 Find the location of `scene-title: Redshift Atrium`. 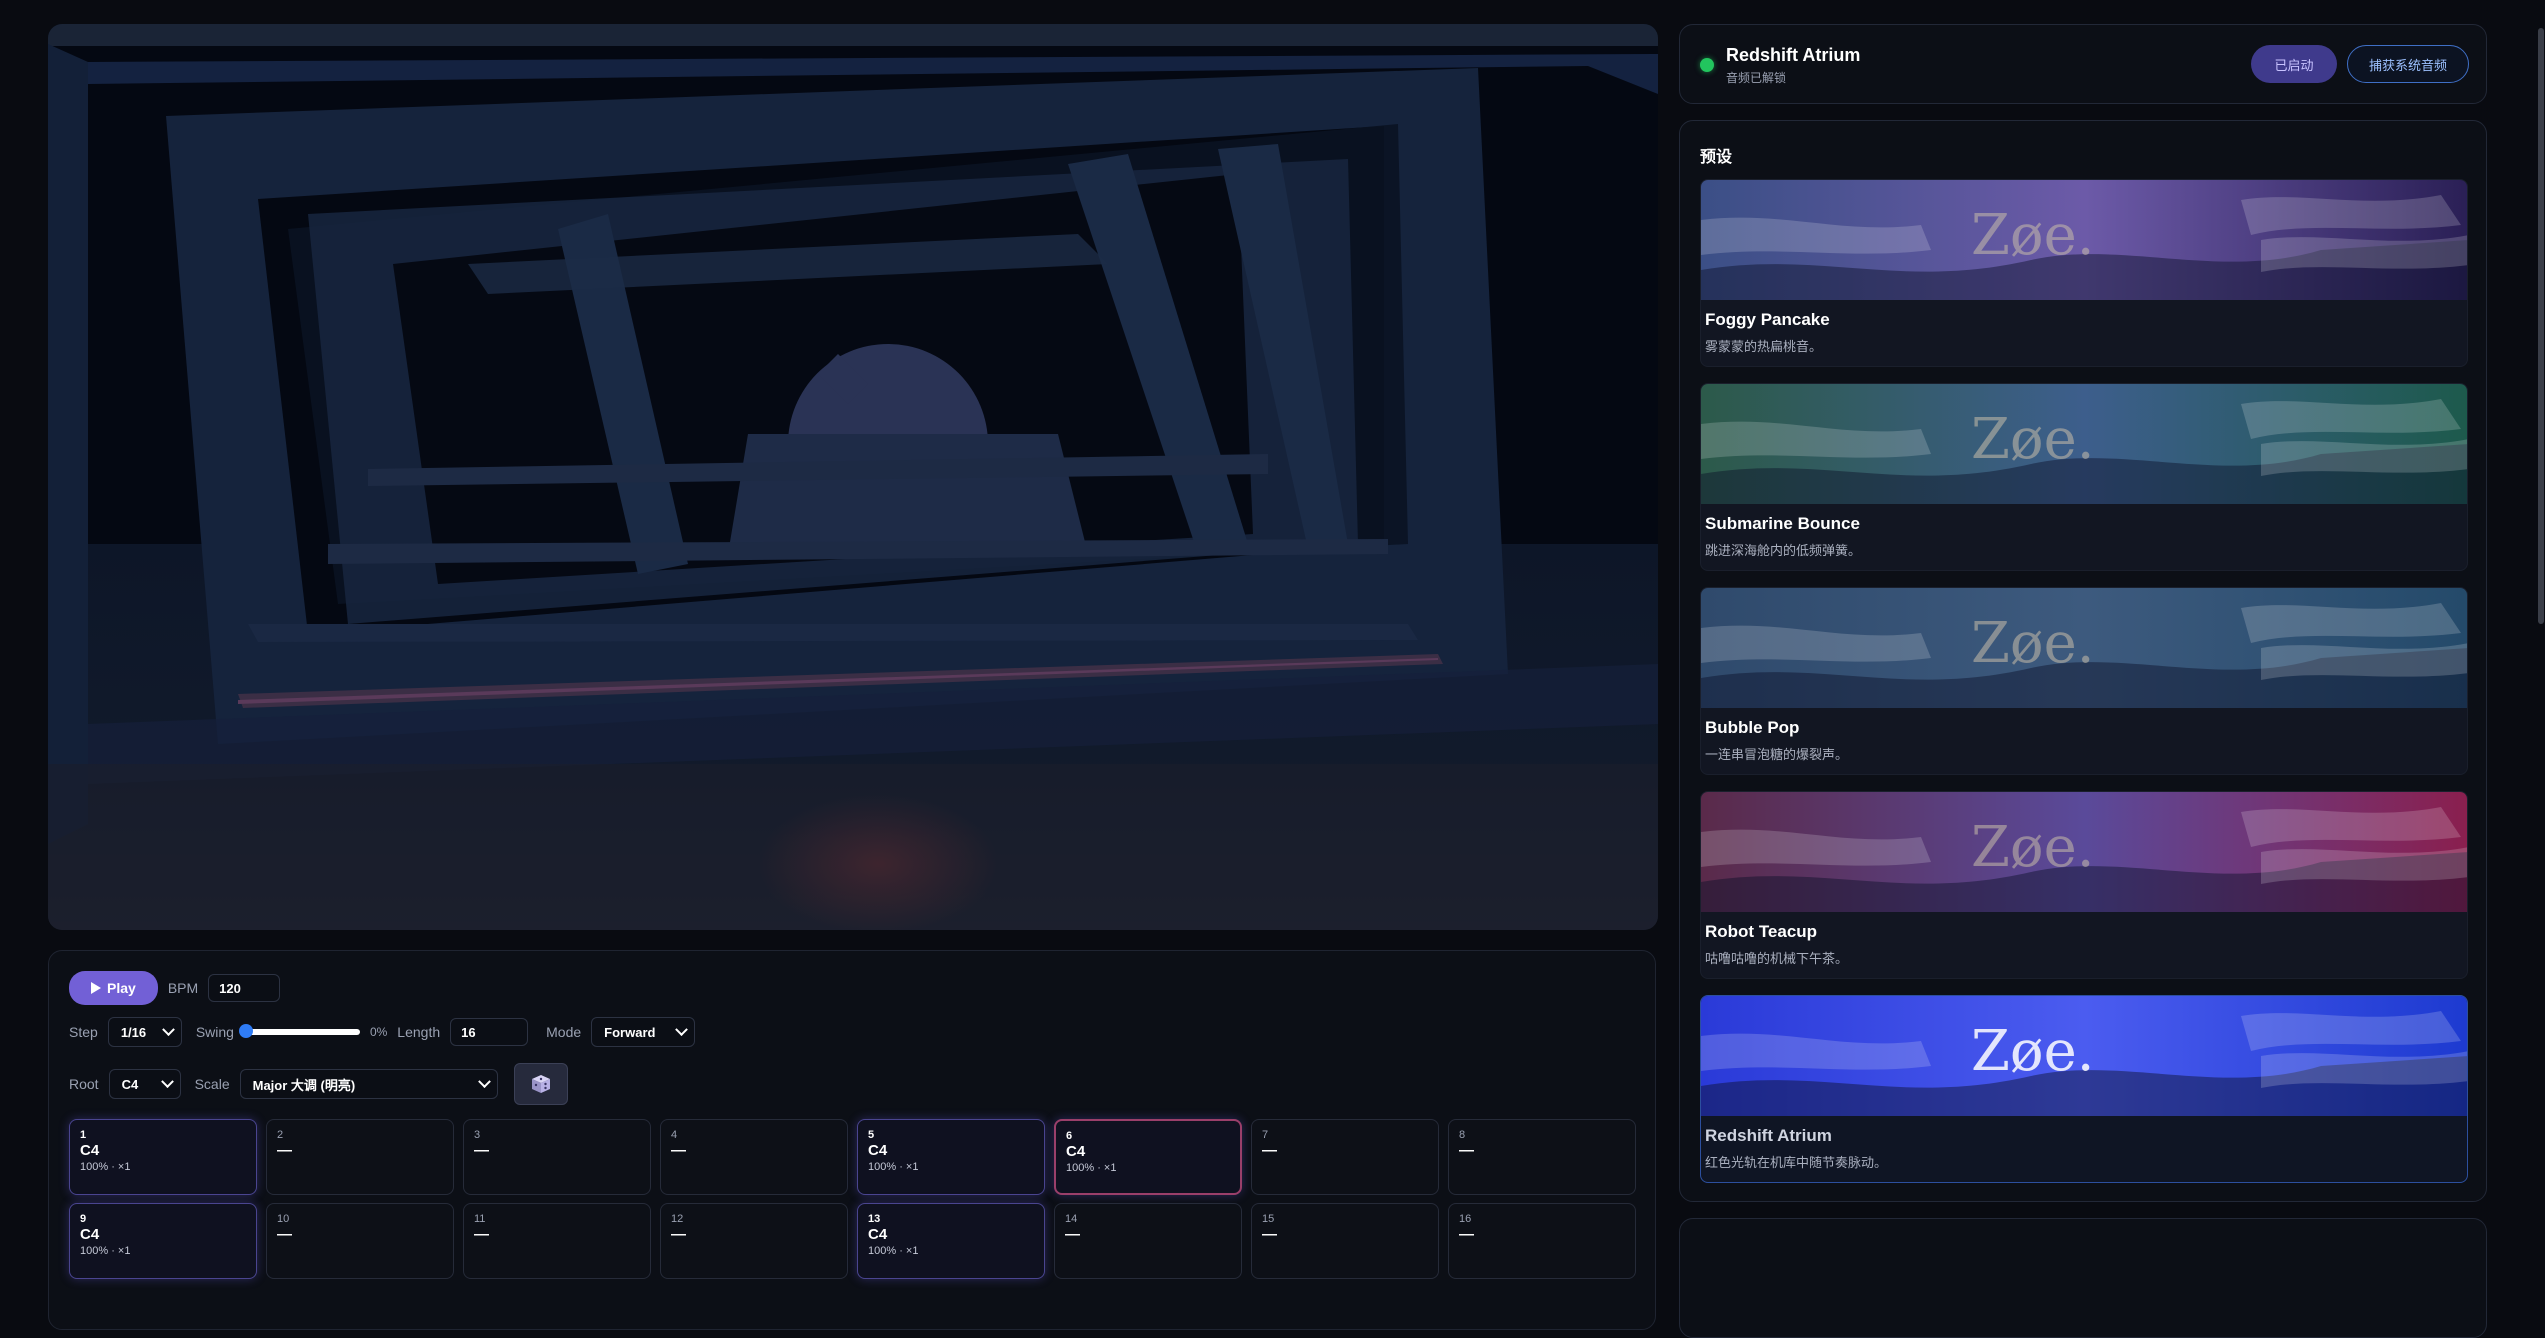

scene-title: Redshift Atrium is located at coordinates (1793, 55).